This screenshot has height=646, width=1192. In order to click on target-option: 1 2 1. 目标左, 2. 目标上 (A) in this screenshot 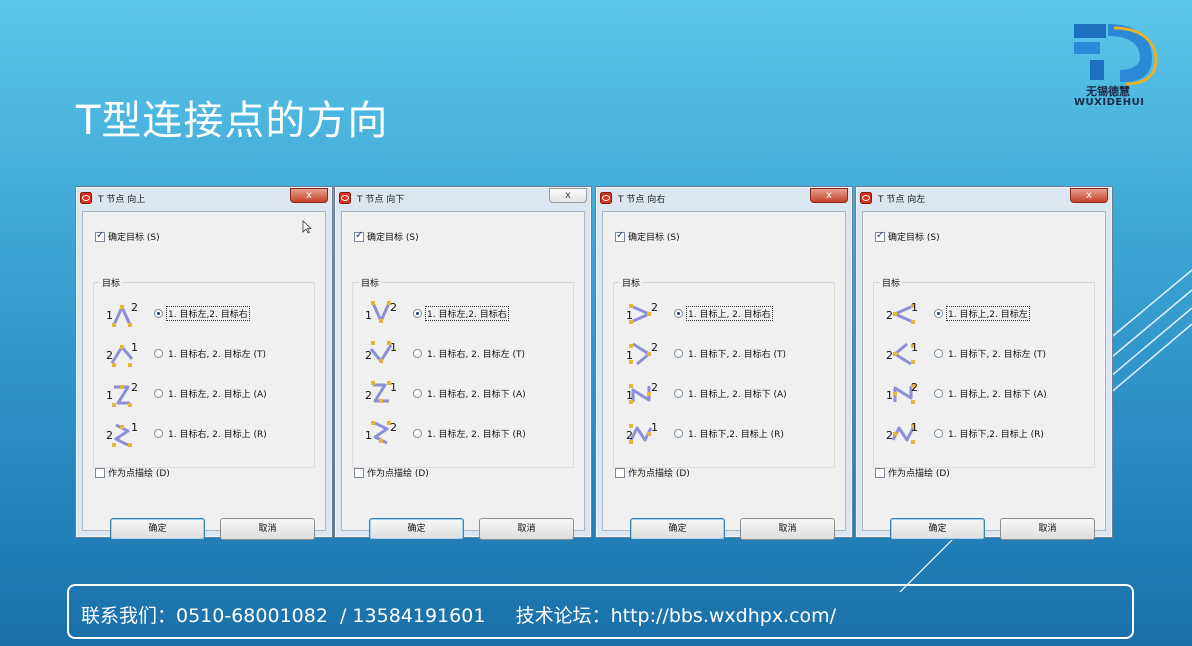, I will do `click(209, 394)`.